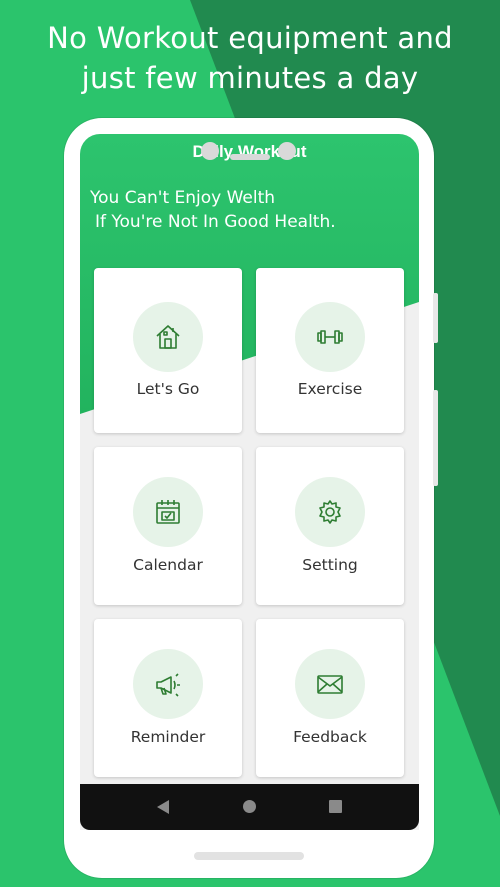 The width and height of the screenshot is (500, 887). I want to click on setting-card: Setting, so click(330, 526).